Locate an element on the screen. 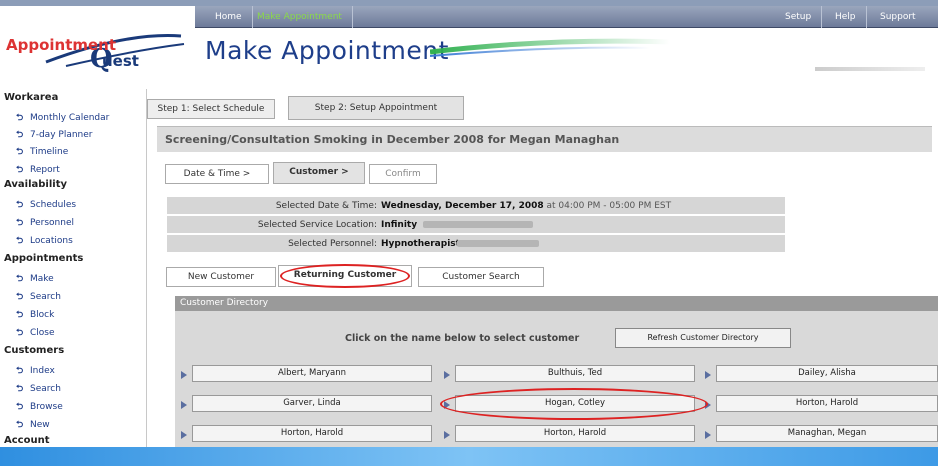 The image size is (938, 466). top-nav: Home Make Appointment Setup Help Support is located at coordinates (566, 17).